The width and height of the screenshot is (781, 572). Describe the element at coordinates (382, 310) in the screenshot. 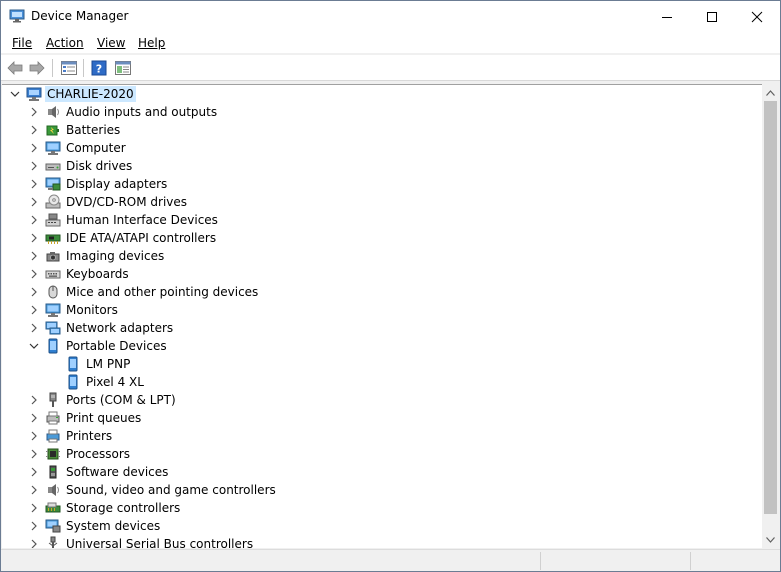

I see `tree-category-row: Monitors` at that location.